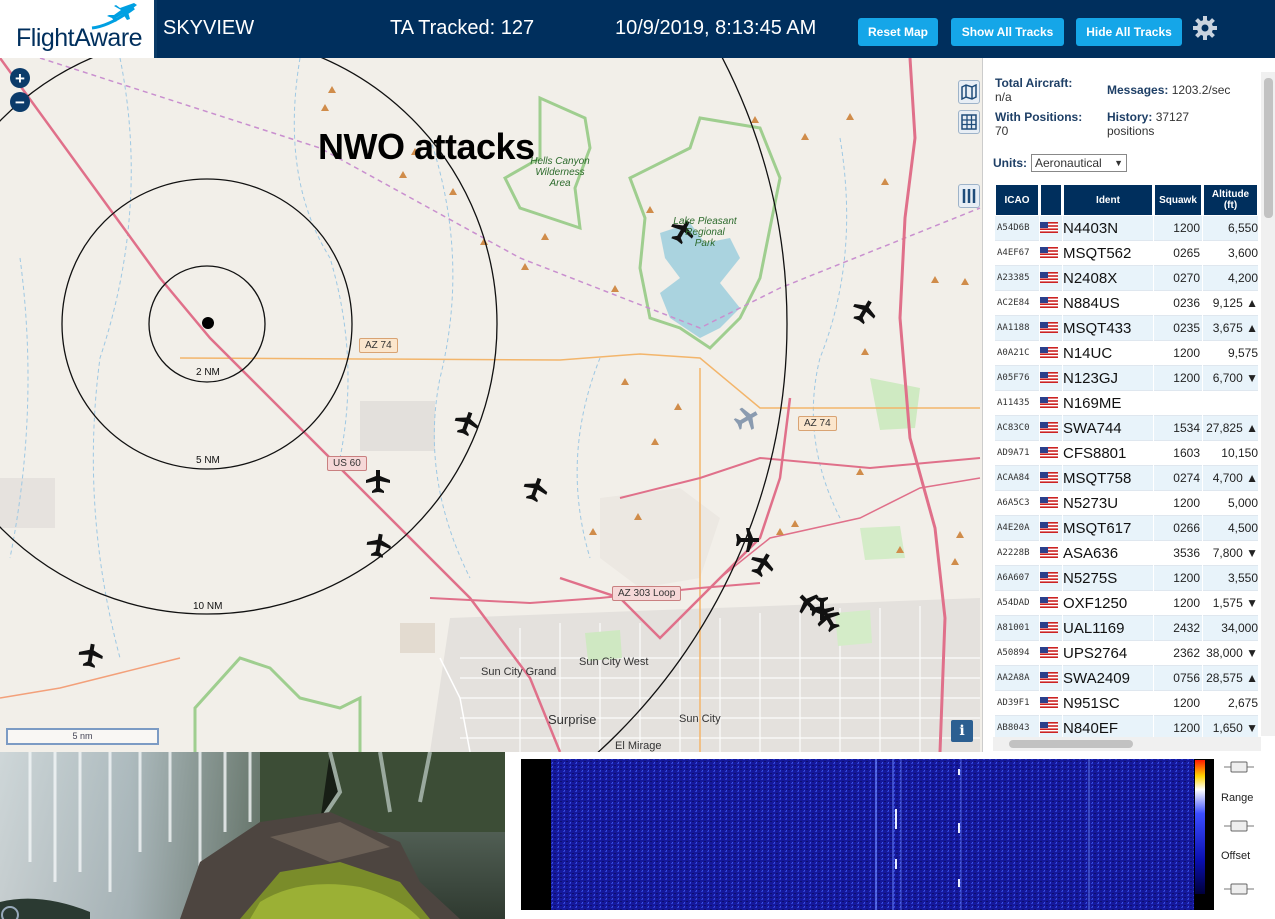 This screenshot has height=919, width=1275. Describe the element at coordinates (1108, 328) in the screenshot. I see `ident-cell: MSQT433` at that location.